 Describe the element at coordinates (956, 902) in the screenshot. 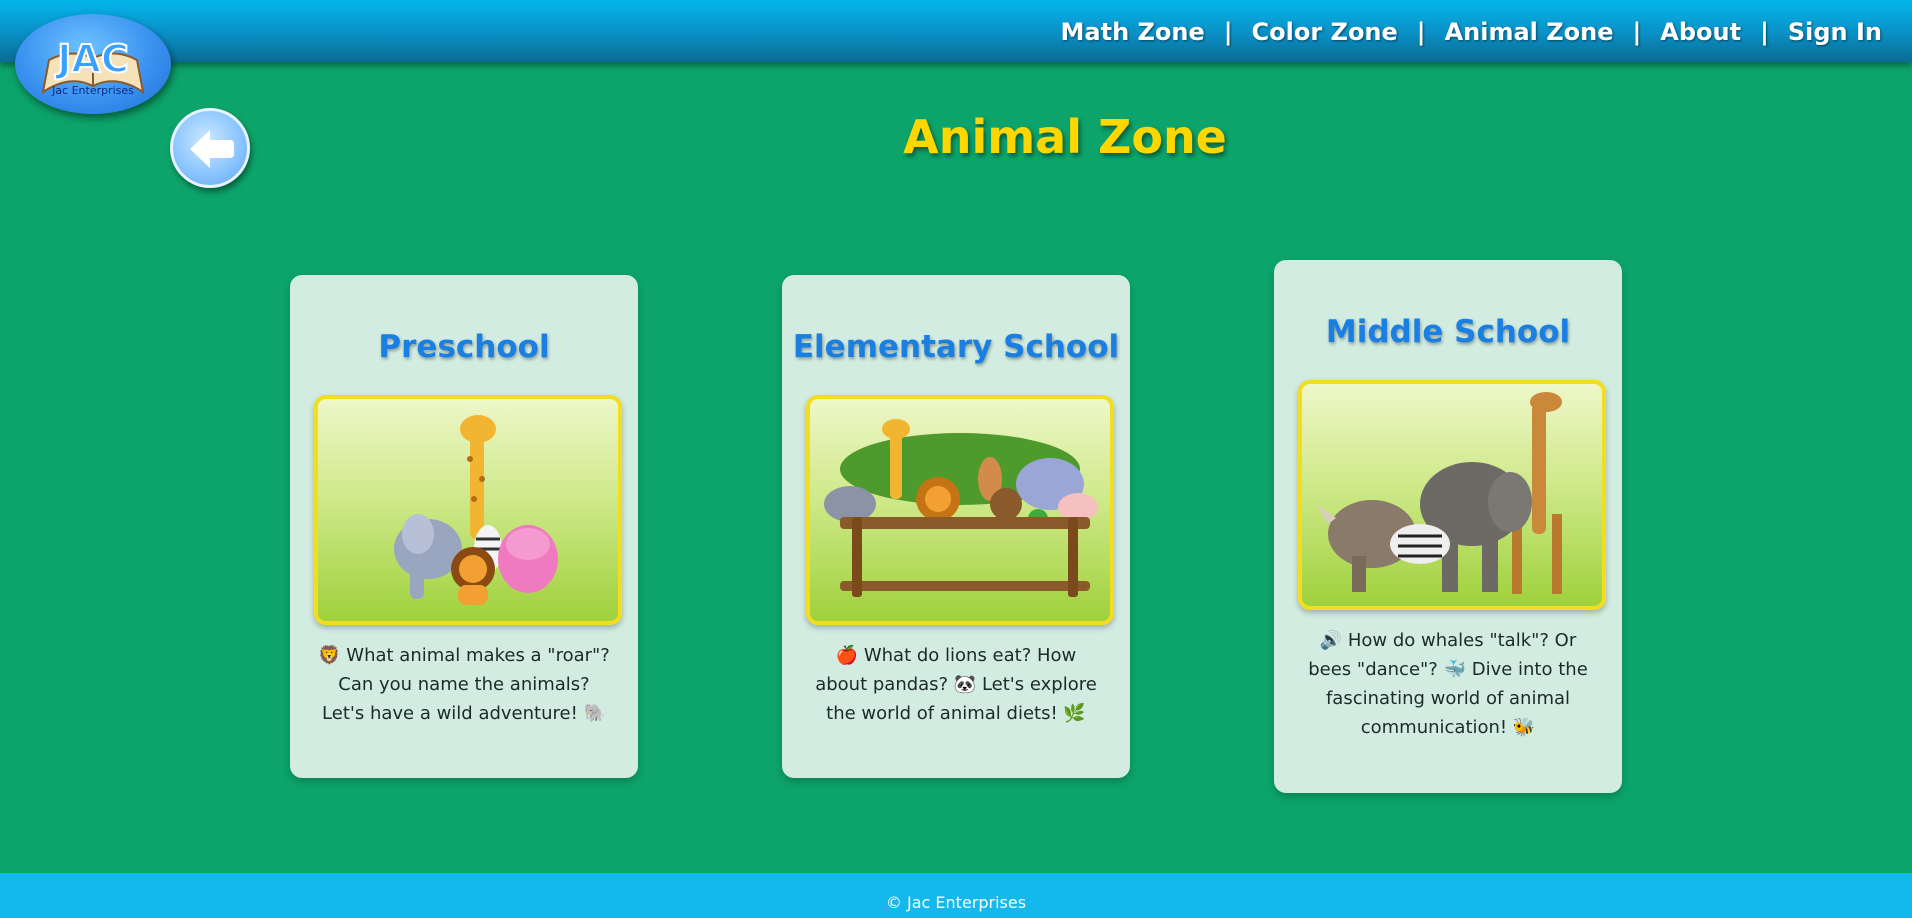

I see `footer-copyright: © Jac Enterprises` at that location.